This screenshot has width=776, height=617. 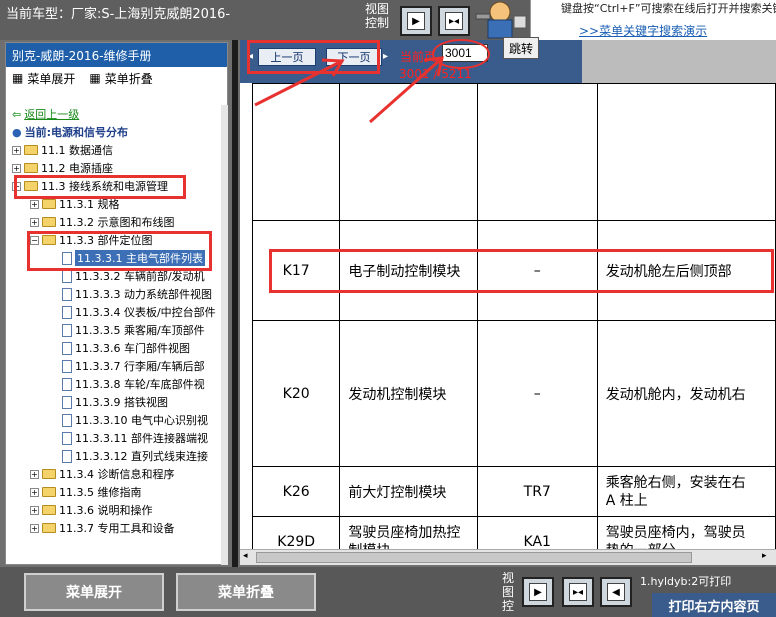 I want to click on tree-item: 11.3.3.12 直列式线束连接, so click(x=135, y=456).